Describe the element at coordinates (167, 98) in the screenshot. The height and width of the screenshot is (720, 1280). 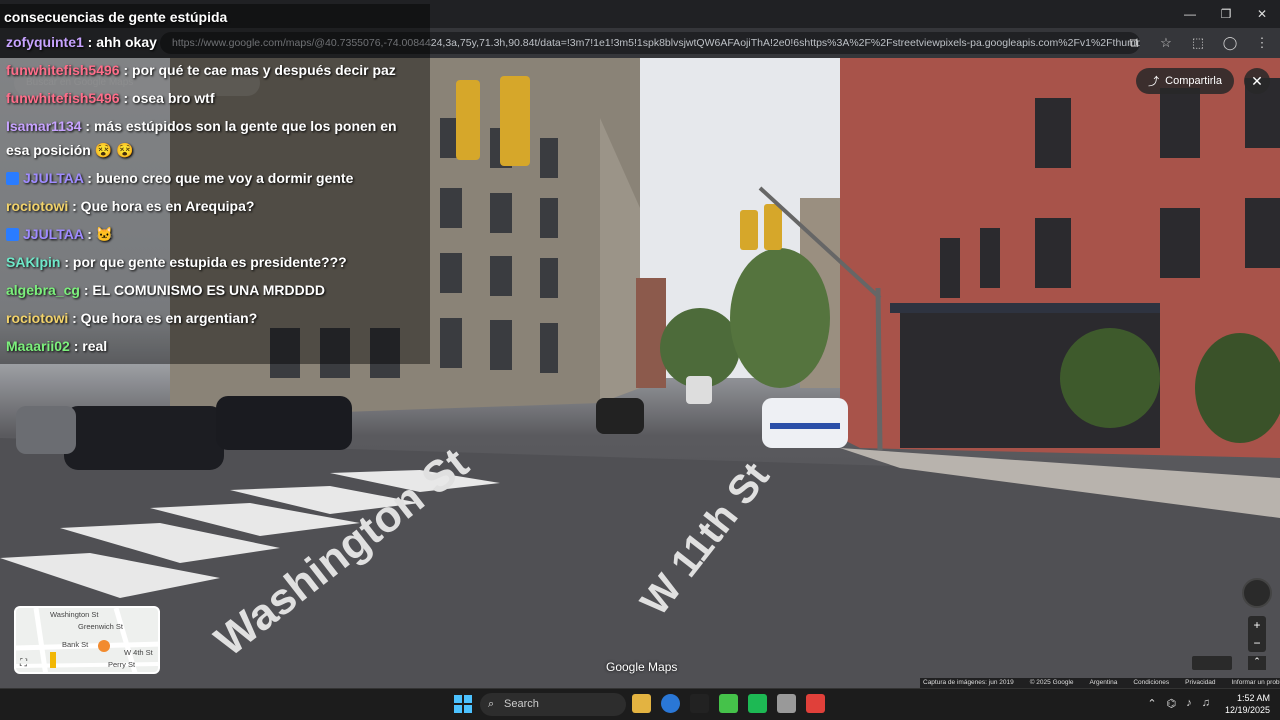
I see `chat-text: : osea bro wtf` at that location.